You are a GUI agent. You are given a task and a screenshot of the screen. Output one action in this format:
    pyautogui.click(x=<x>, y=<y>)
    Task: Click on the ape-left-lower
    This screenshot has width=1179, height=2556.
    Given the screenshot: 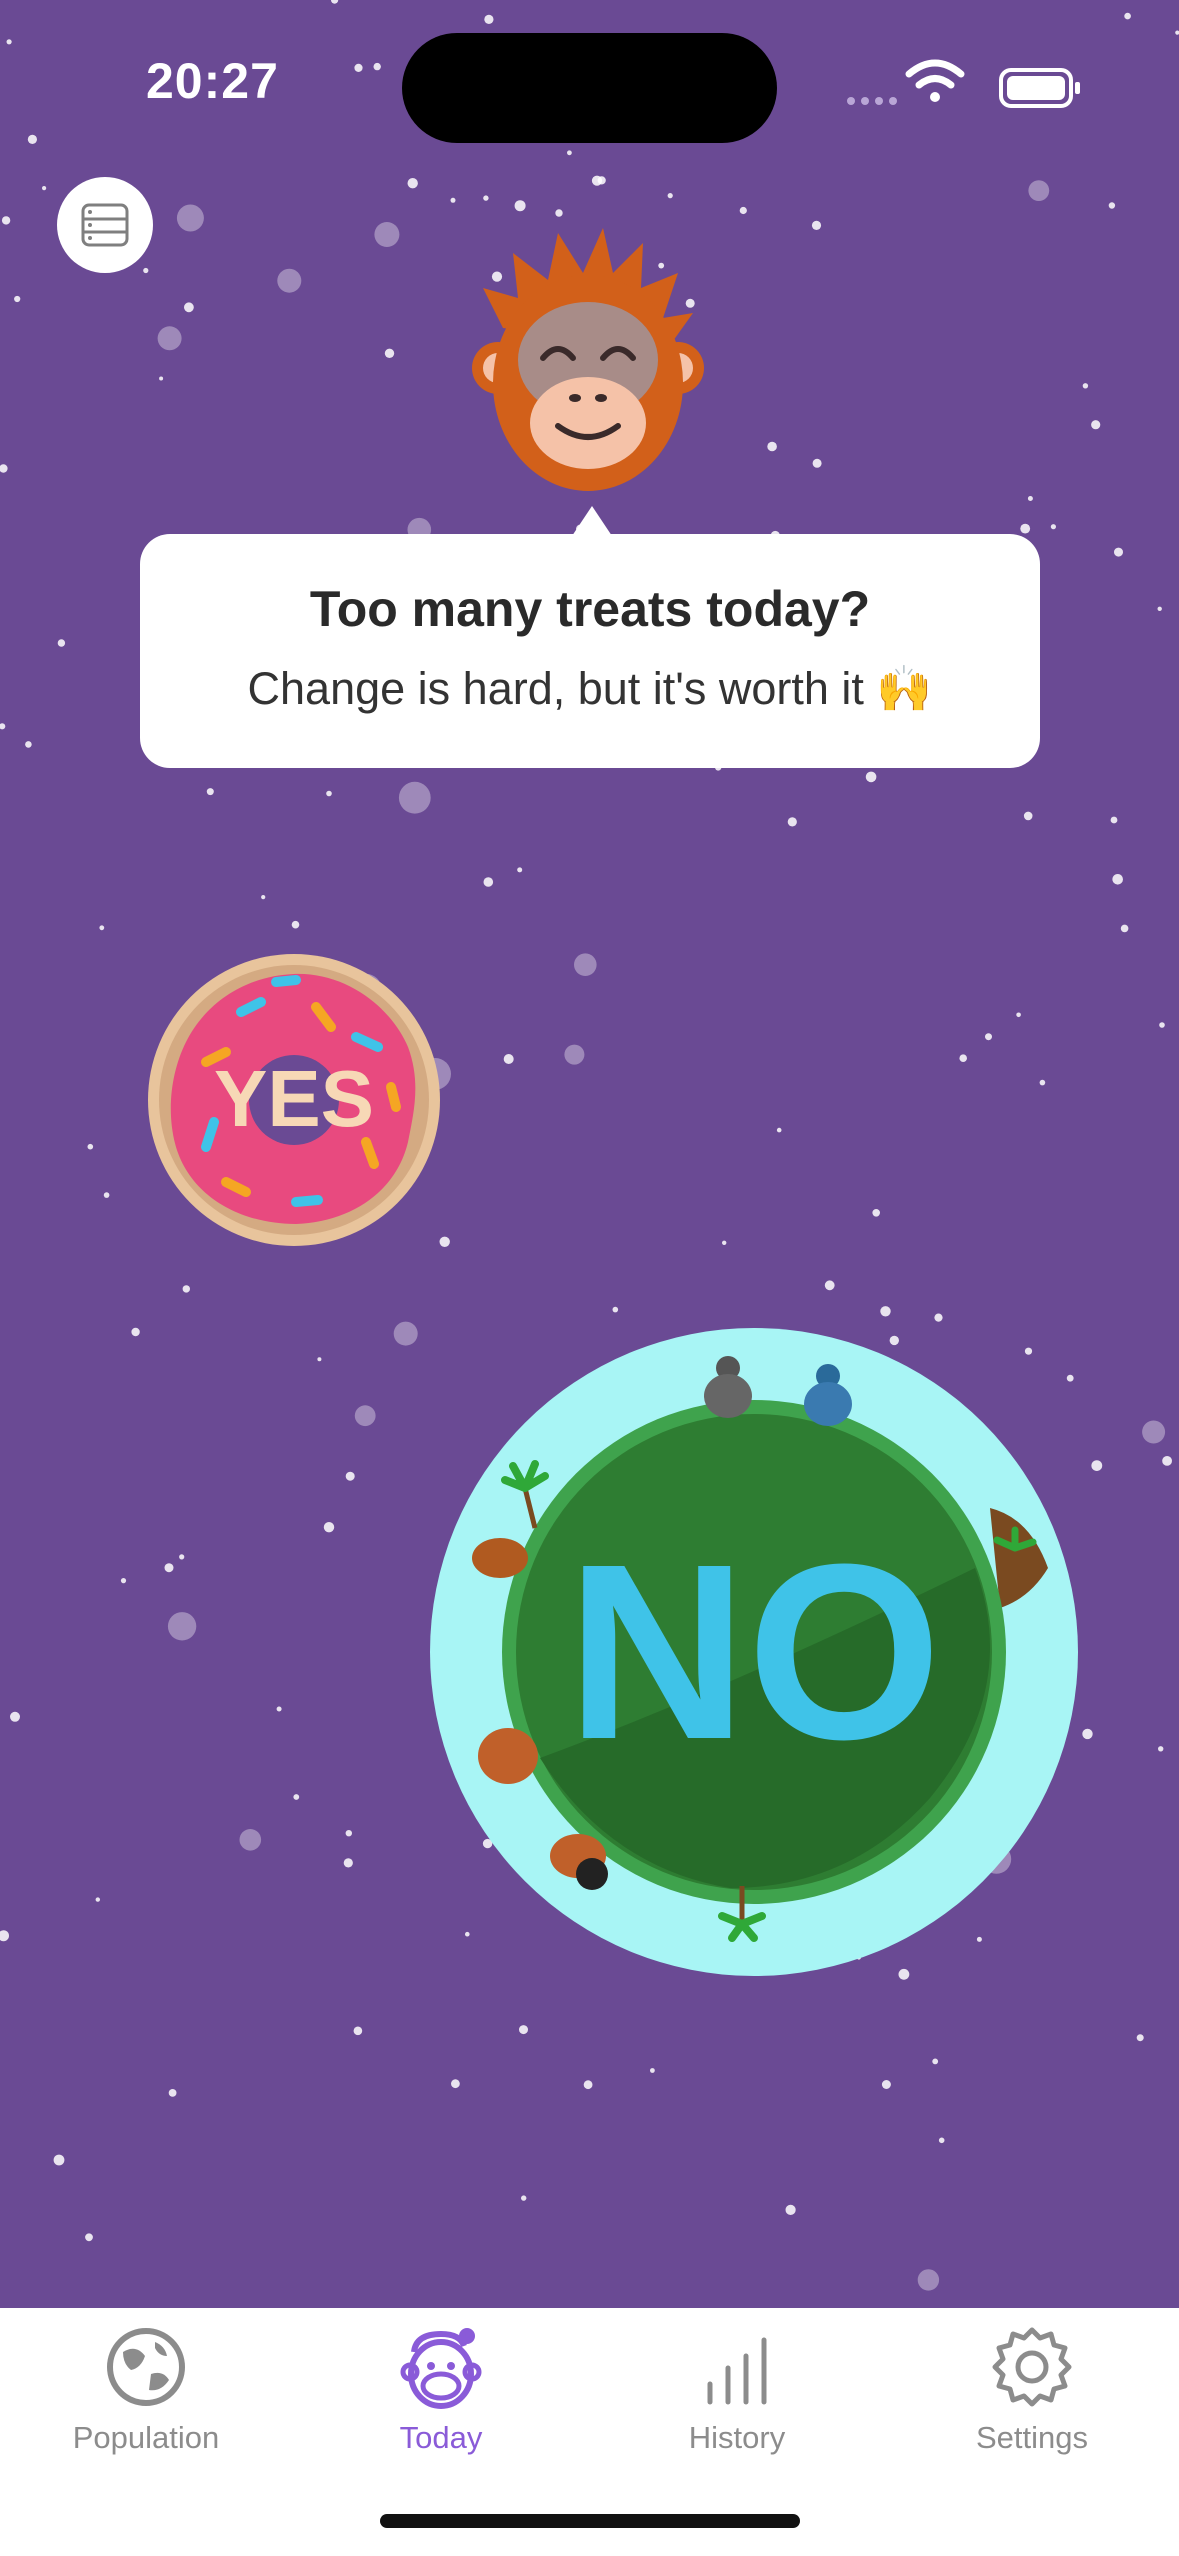 What is the action you would take?
    pyautogui.click(x=508, y=1756)
    